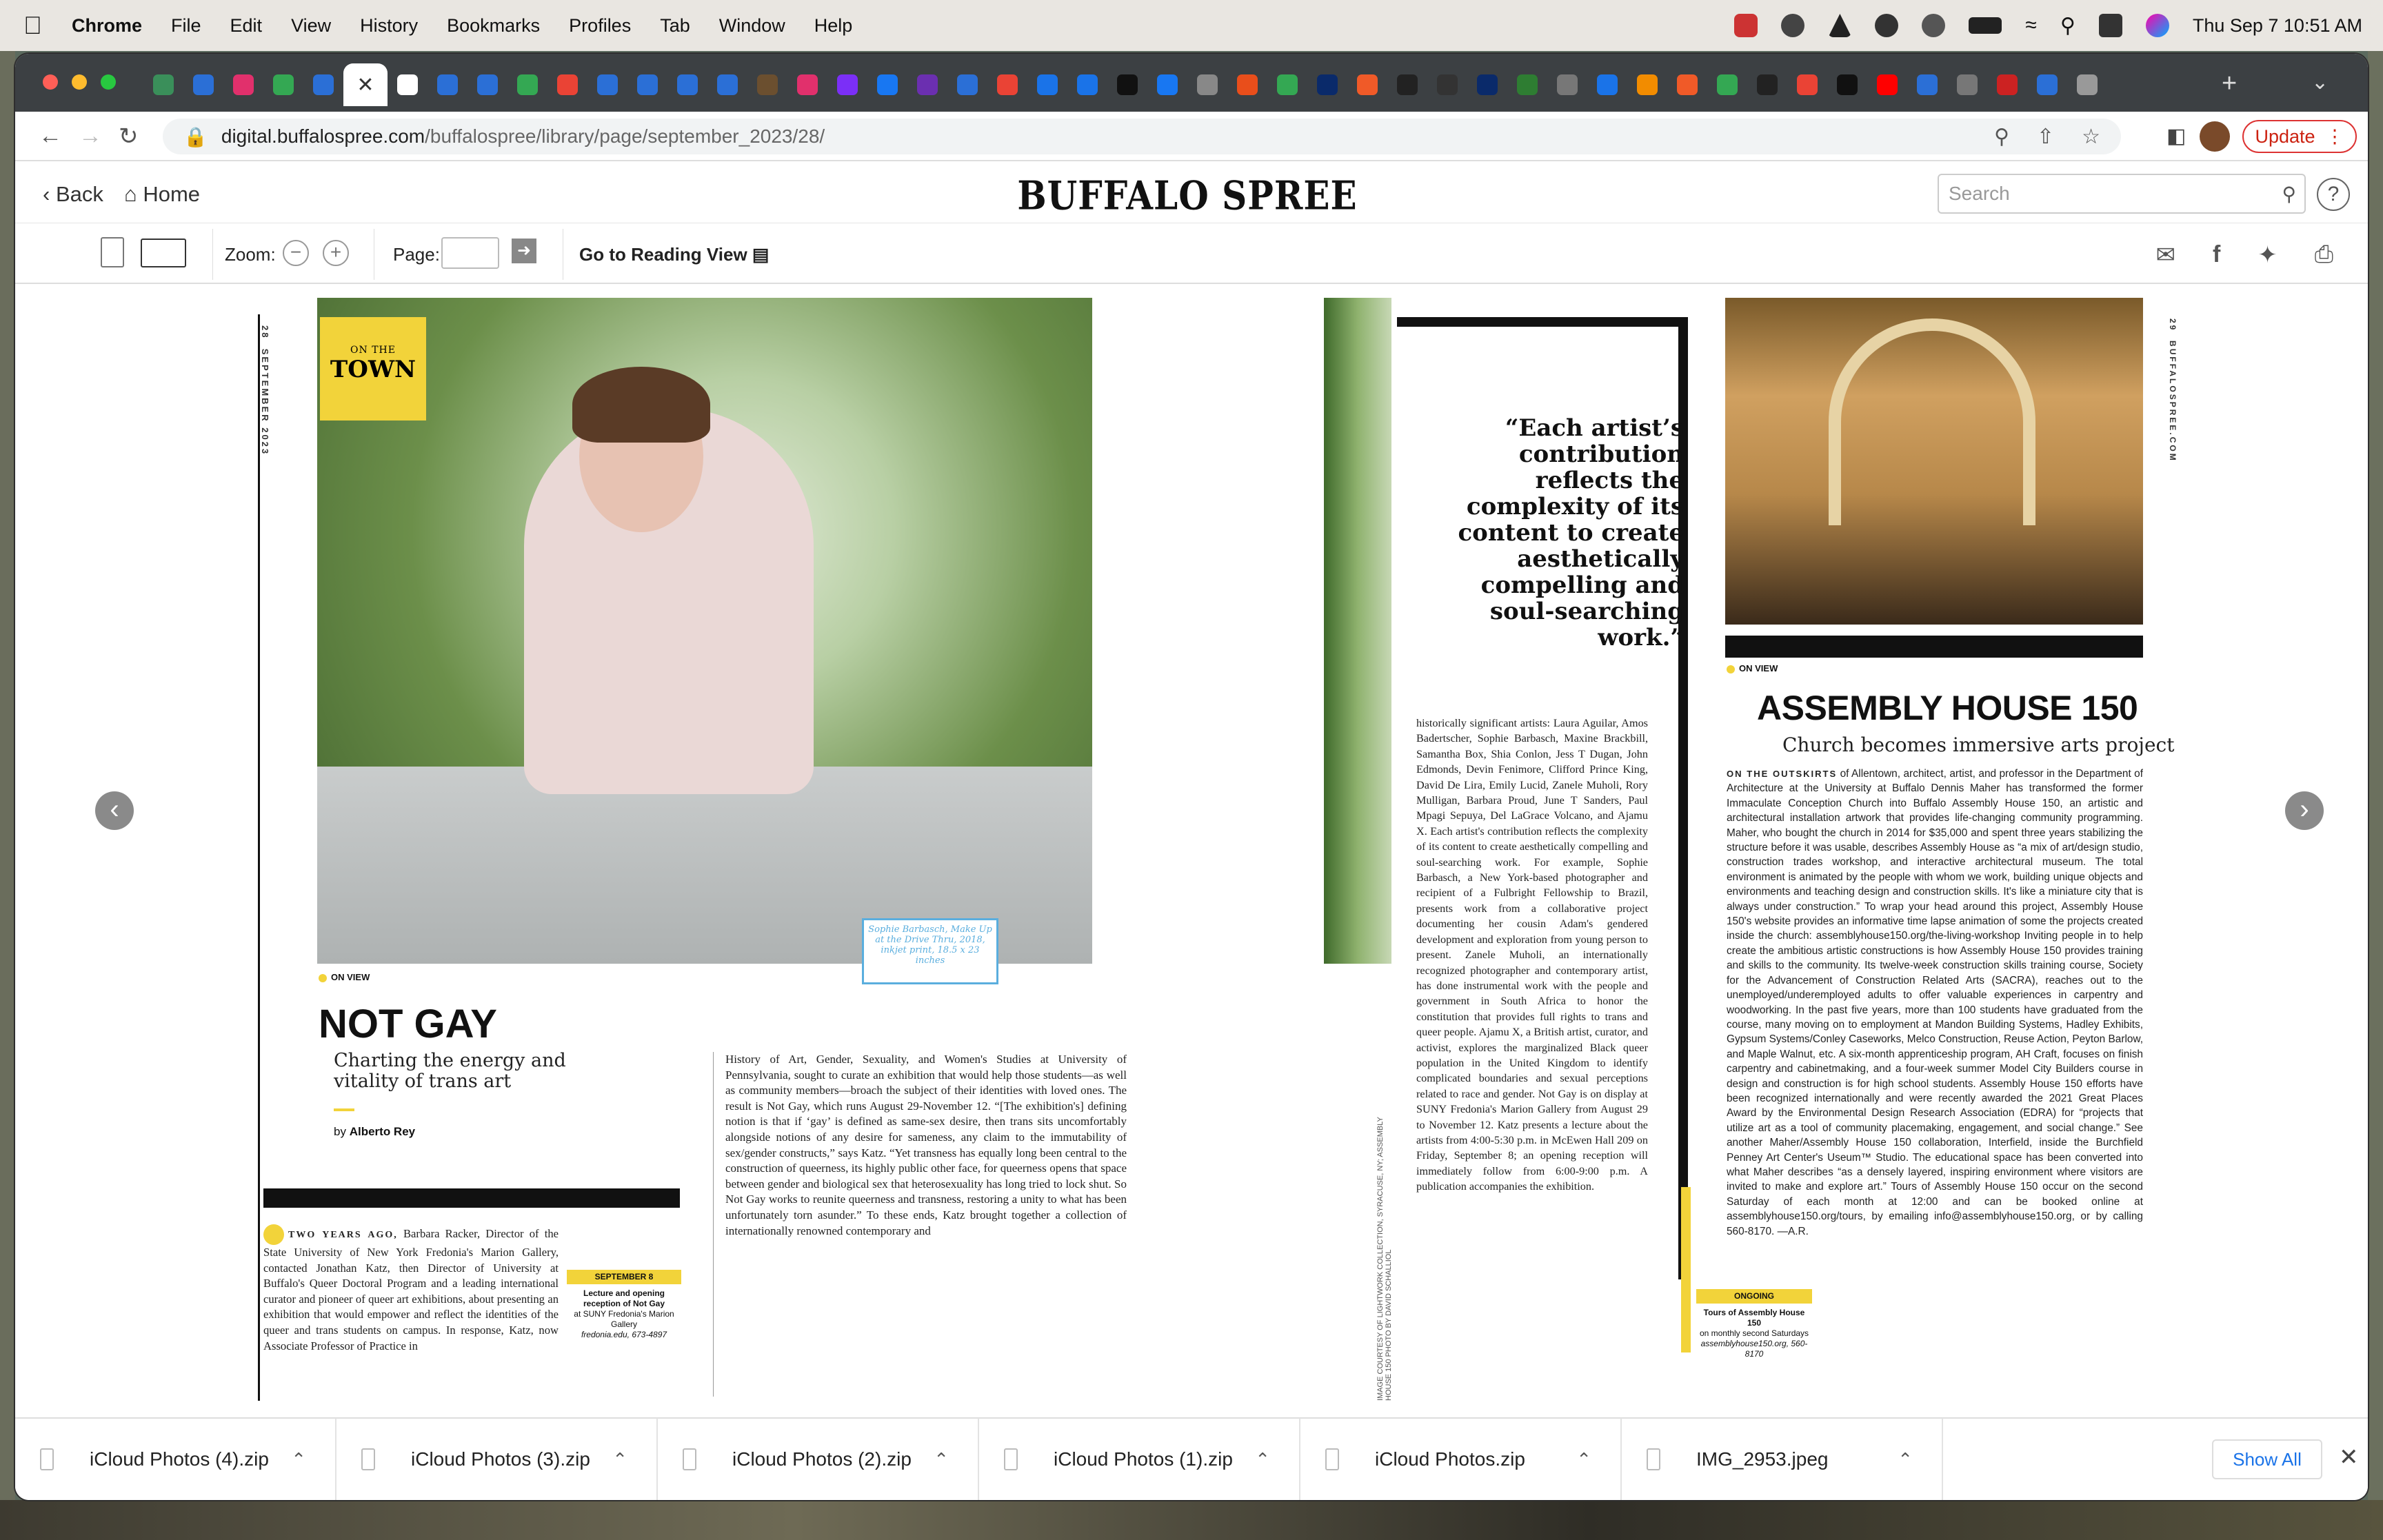 The height and width of the screenshot is (1540, 2383). I want to click on notification-app-icon, so click(1746, 26).